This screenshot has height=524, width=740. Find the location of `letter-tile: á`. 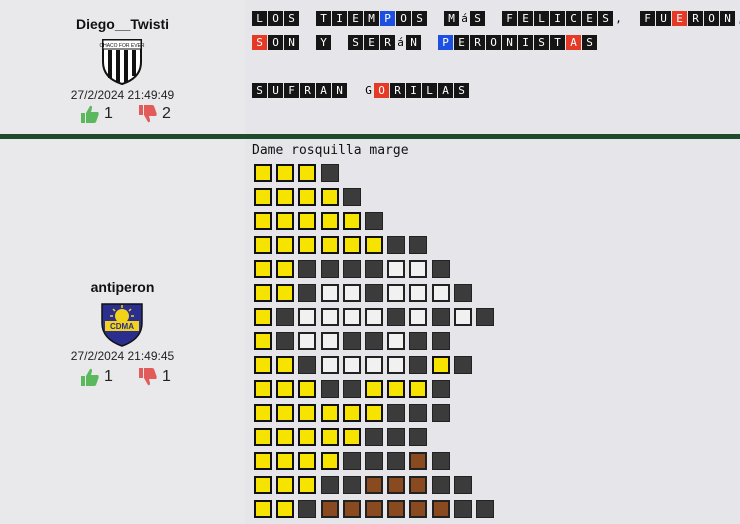

letter-tile: á is located at coordinates (464, 18).